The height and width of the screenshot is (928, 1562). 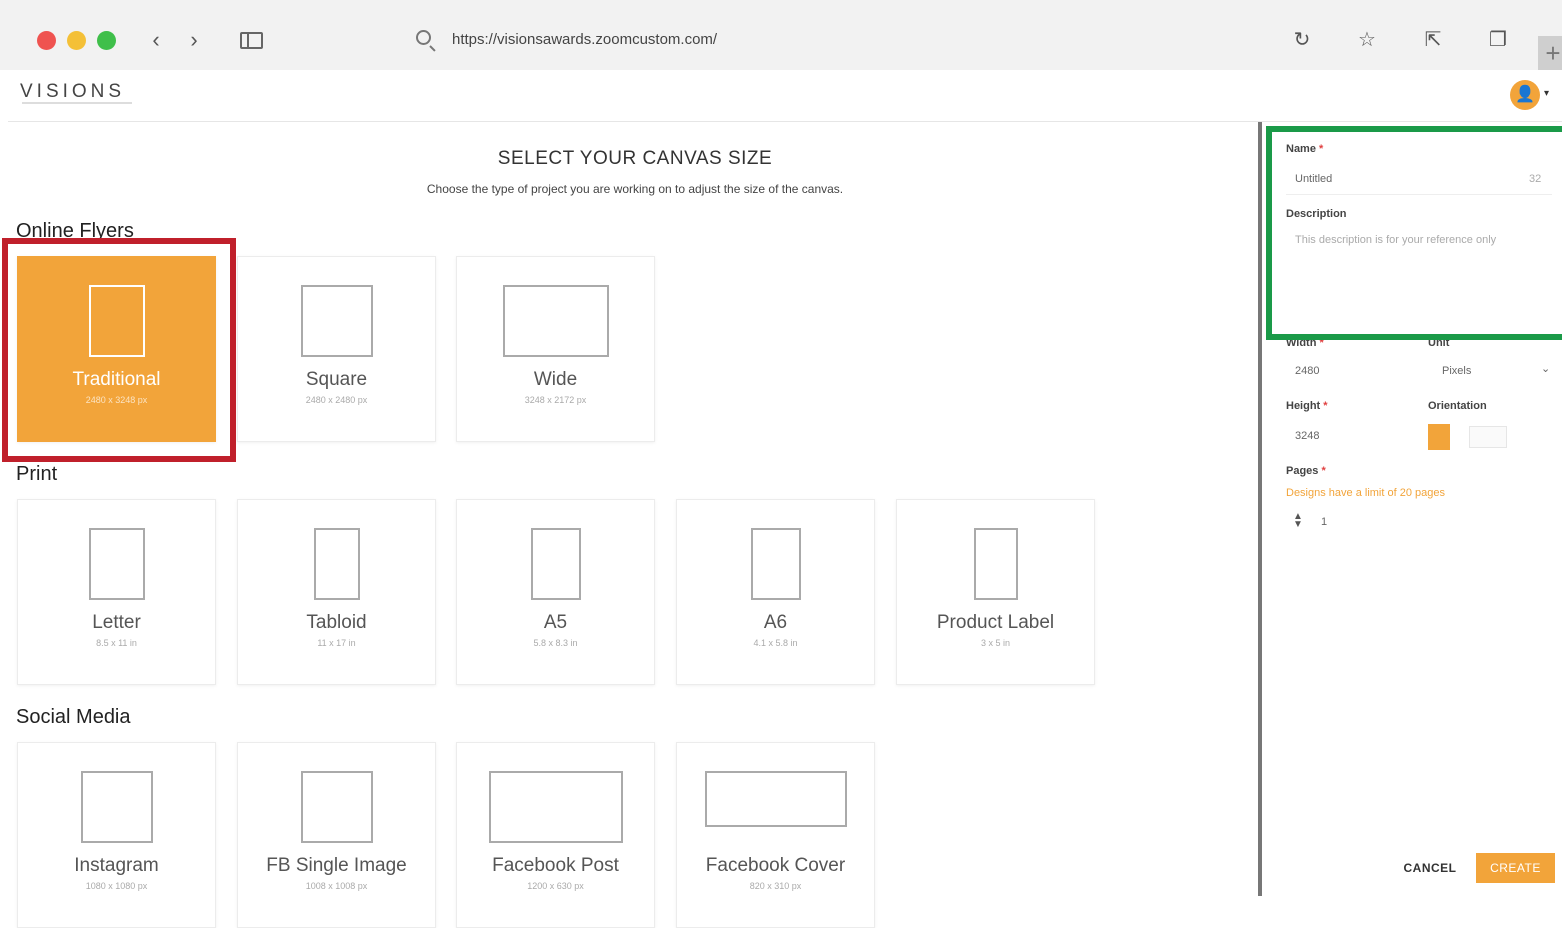 I want to click on card-a6: A6 4.1 x 5.8 in, so click(x=775, y=592).